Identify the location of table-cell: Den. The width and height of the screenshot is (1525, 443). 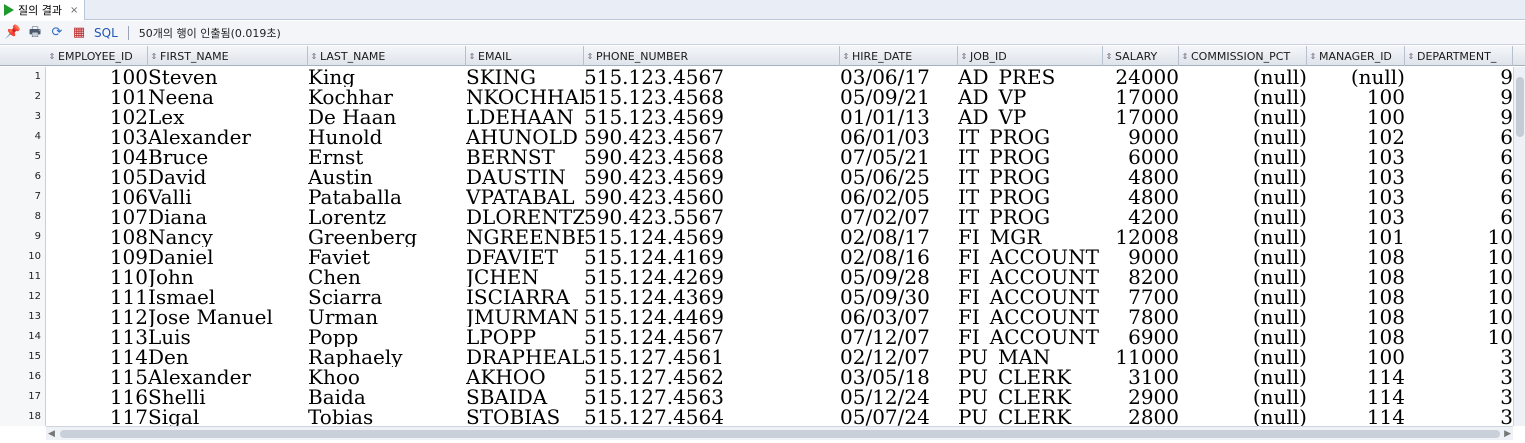
(228, 357).